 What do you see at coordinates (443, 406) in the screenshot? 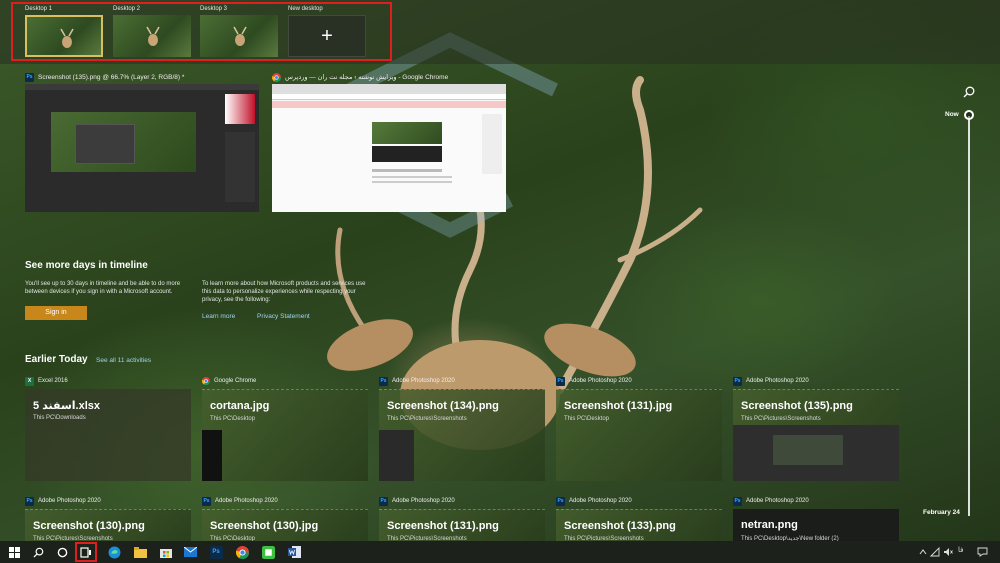
I see `card-title: Screenshot (134).png` at bounding box center [443, 406].